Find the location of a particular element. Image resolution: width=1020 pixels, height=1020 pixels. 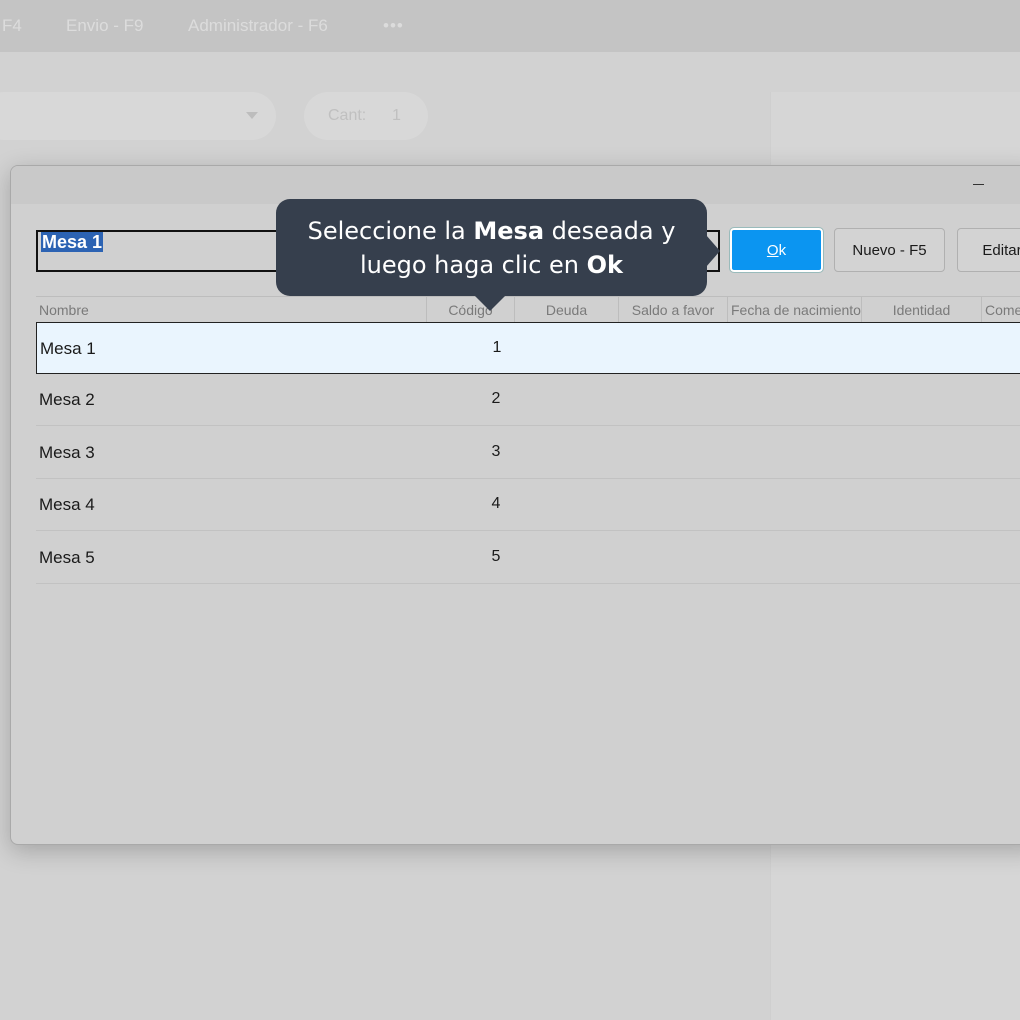

background-dropdown is located at coordinates (138, 116).